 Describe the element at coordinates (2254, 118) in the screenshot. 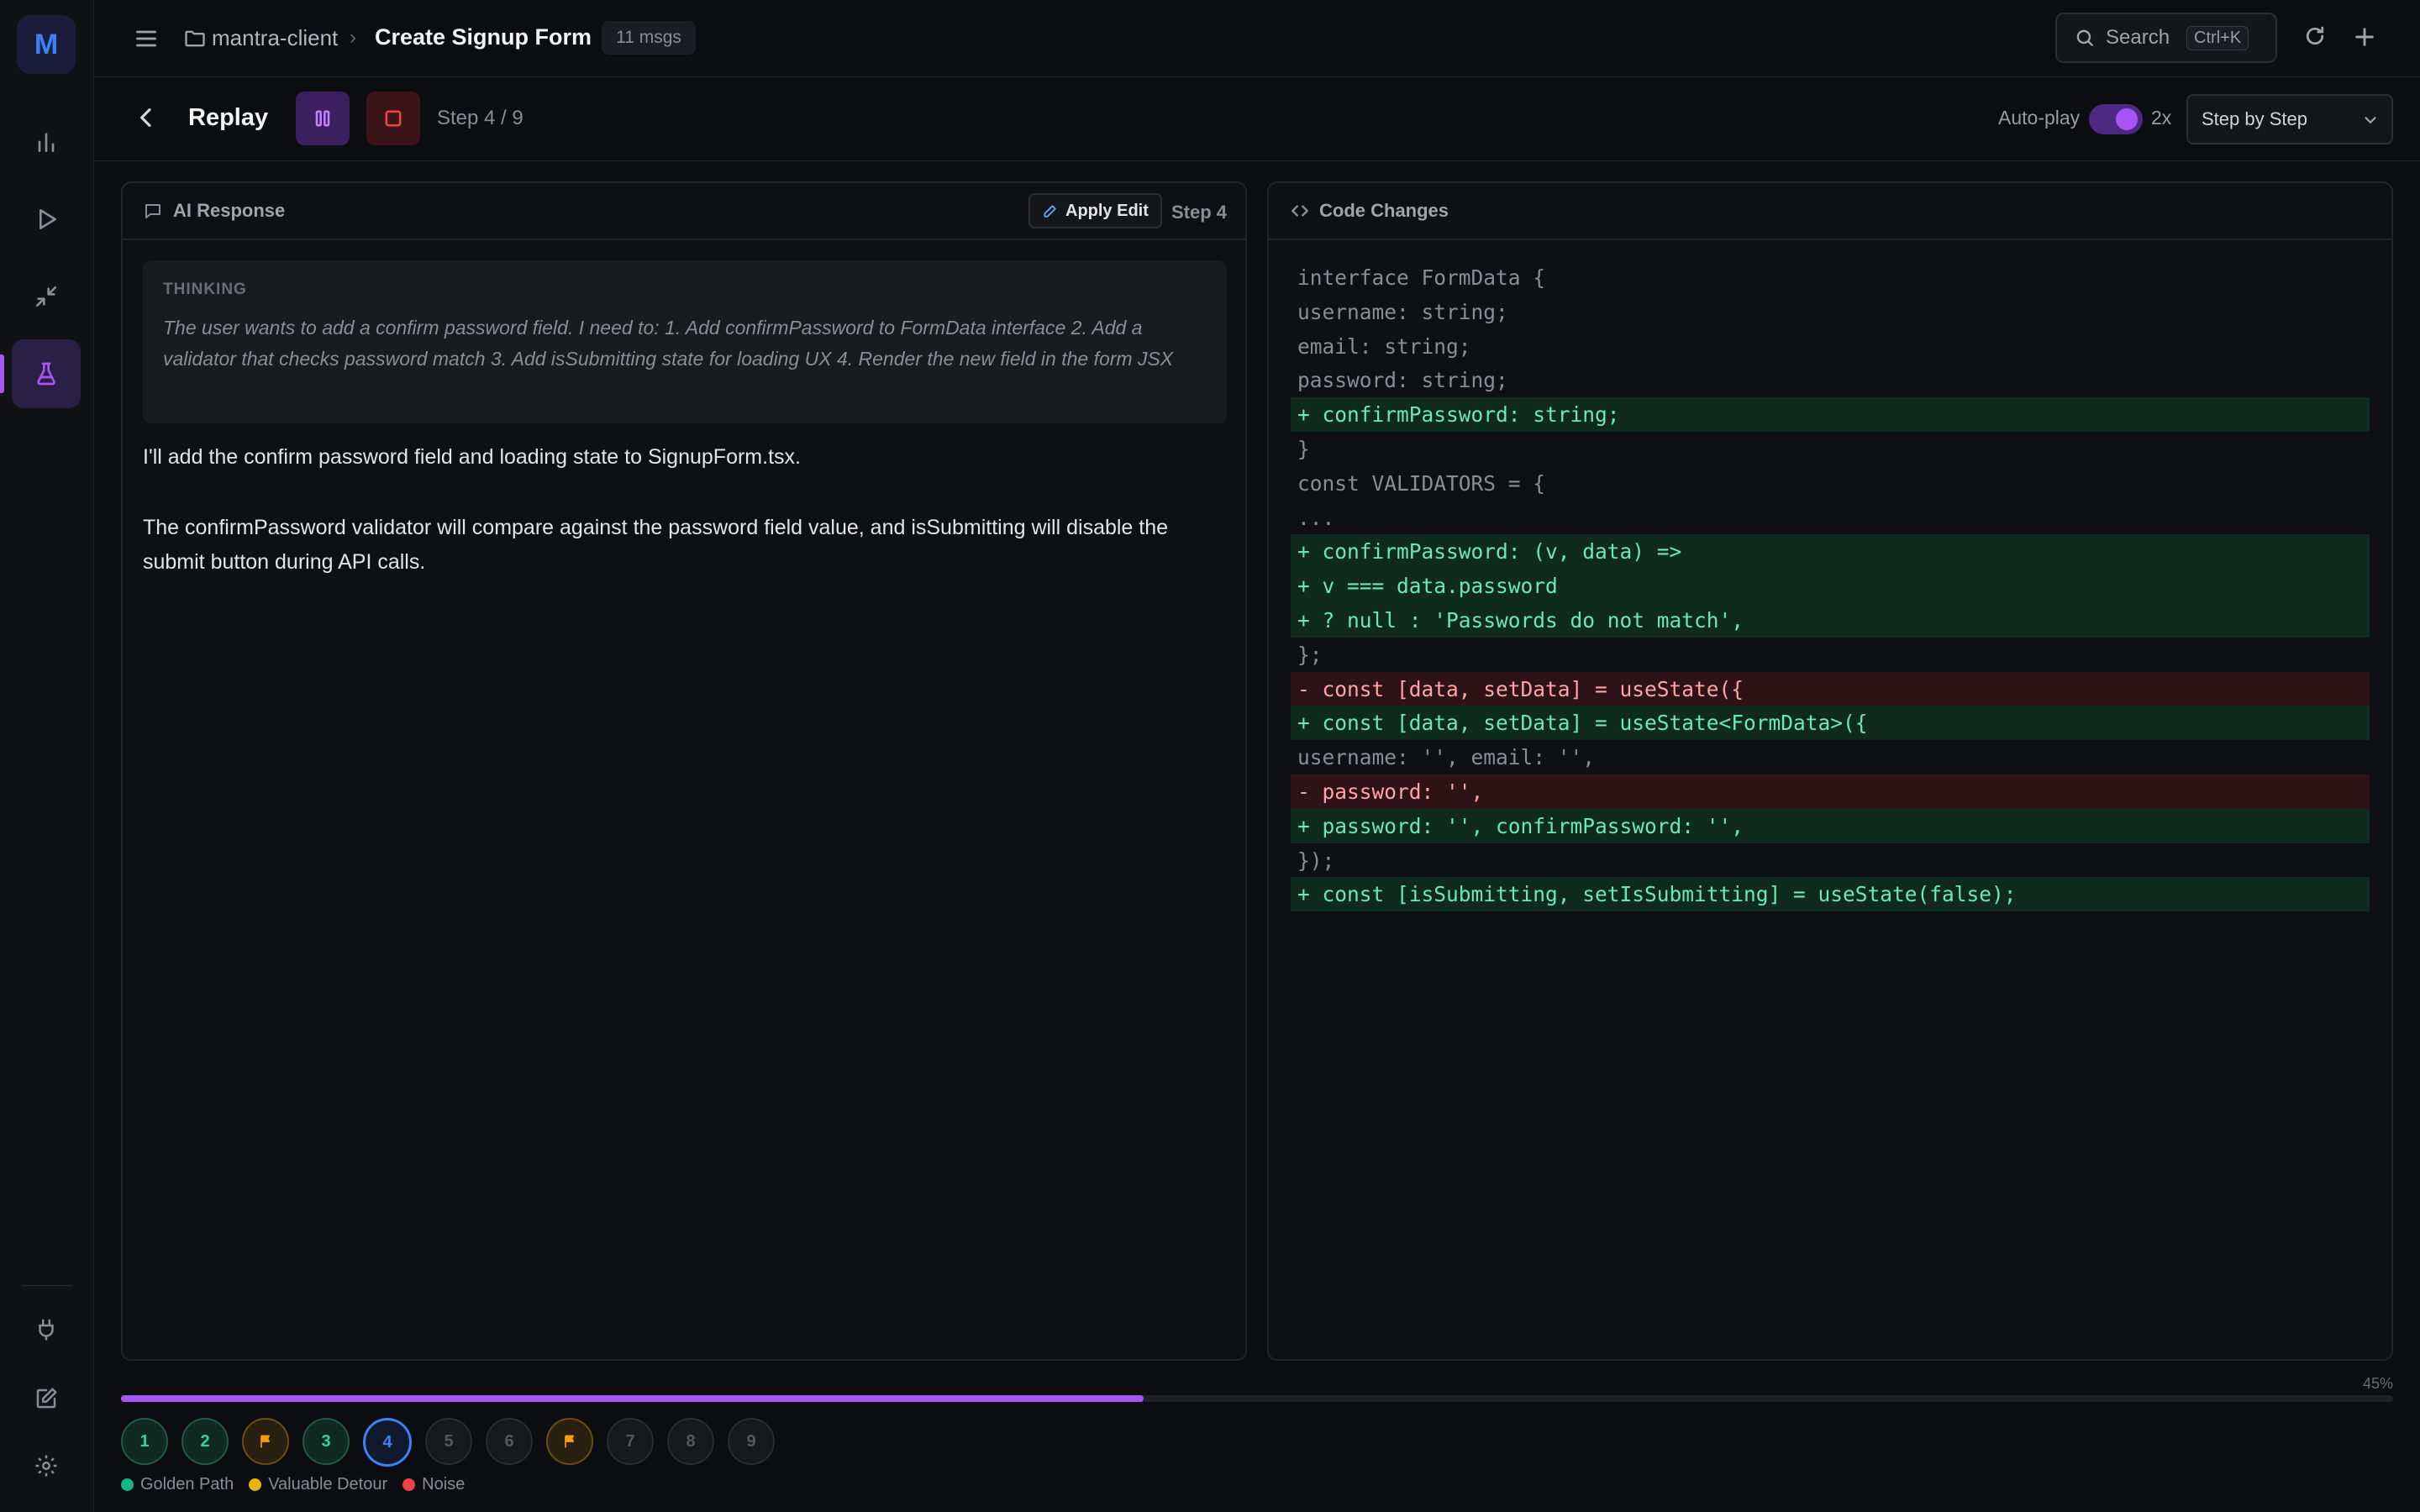

I see `mode-value: Step by Step` at that location.